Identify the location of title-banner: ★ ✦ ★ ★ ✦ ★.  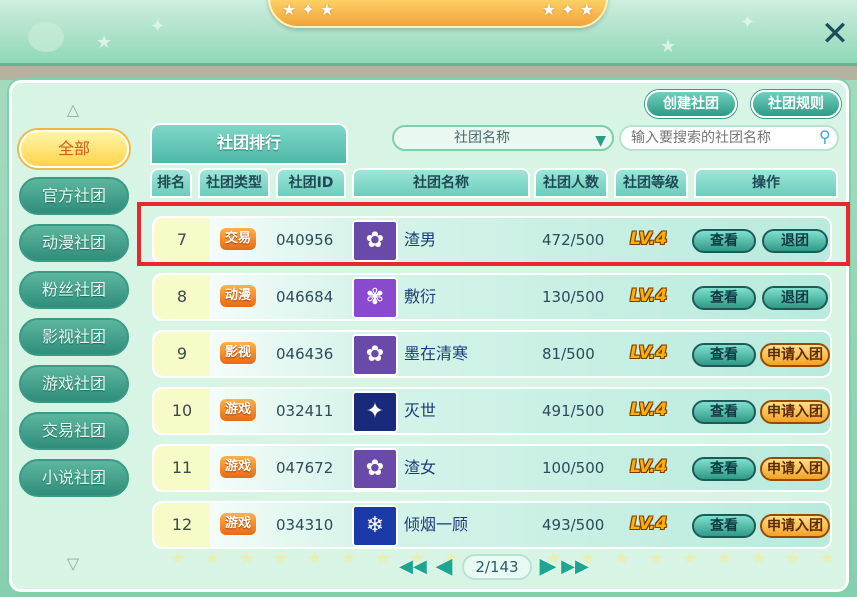
(438, 14).